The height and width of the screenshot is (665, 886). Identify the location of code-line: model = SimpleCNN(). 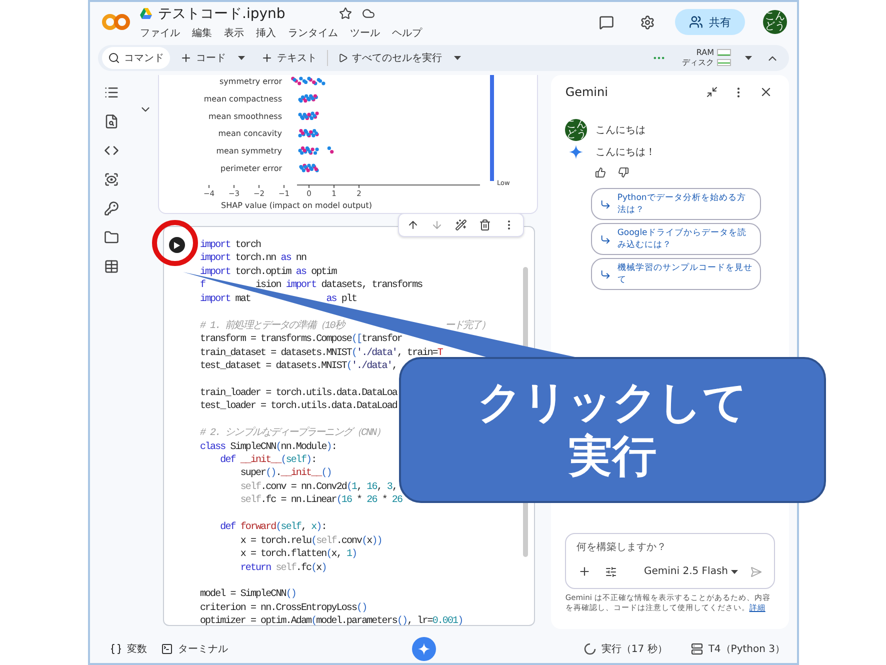
(248, 595).